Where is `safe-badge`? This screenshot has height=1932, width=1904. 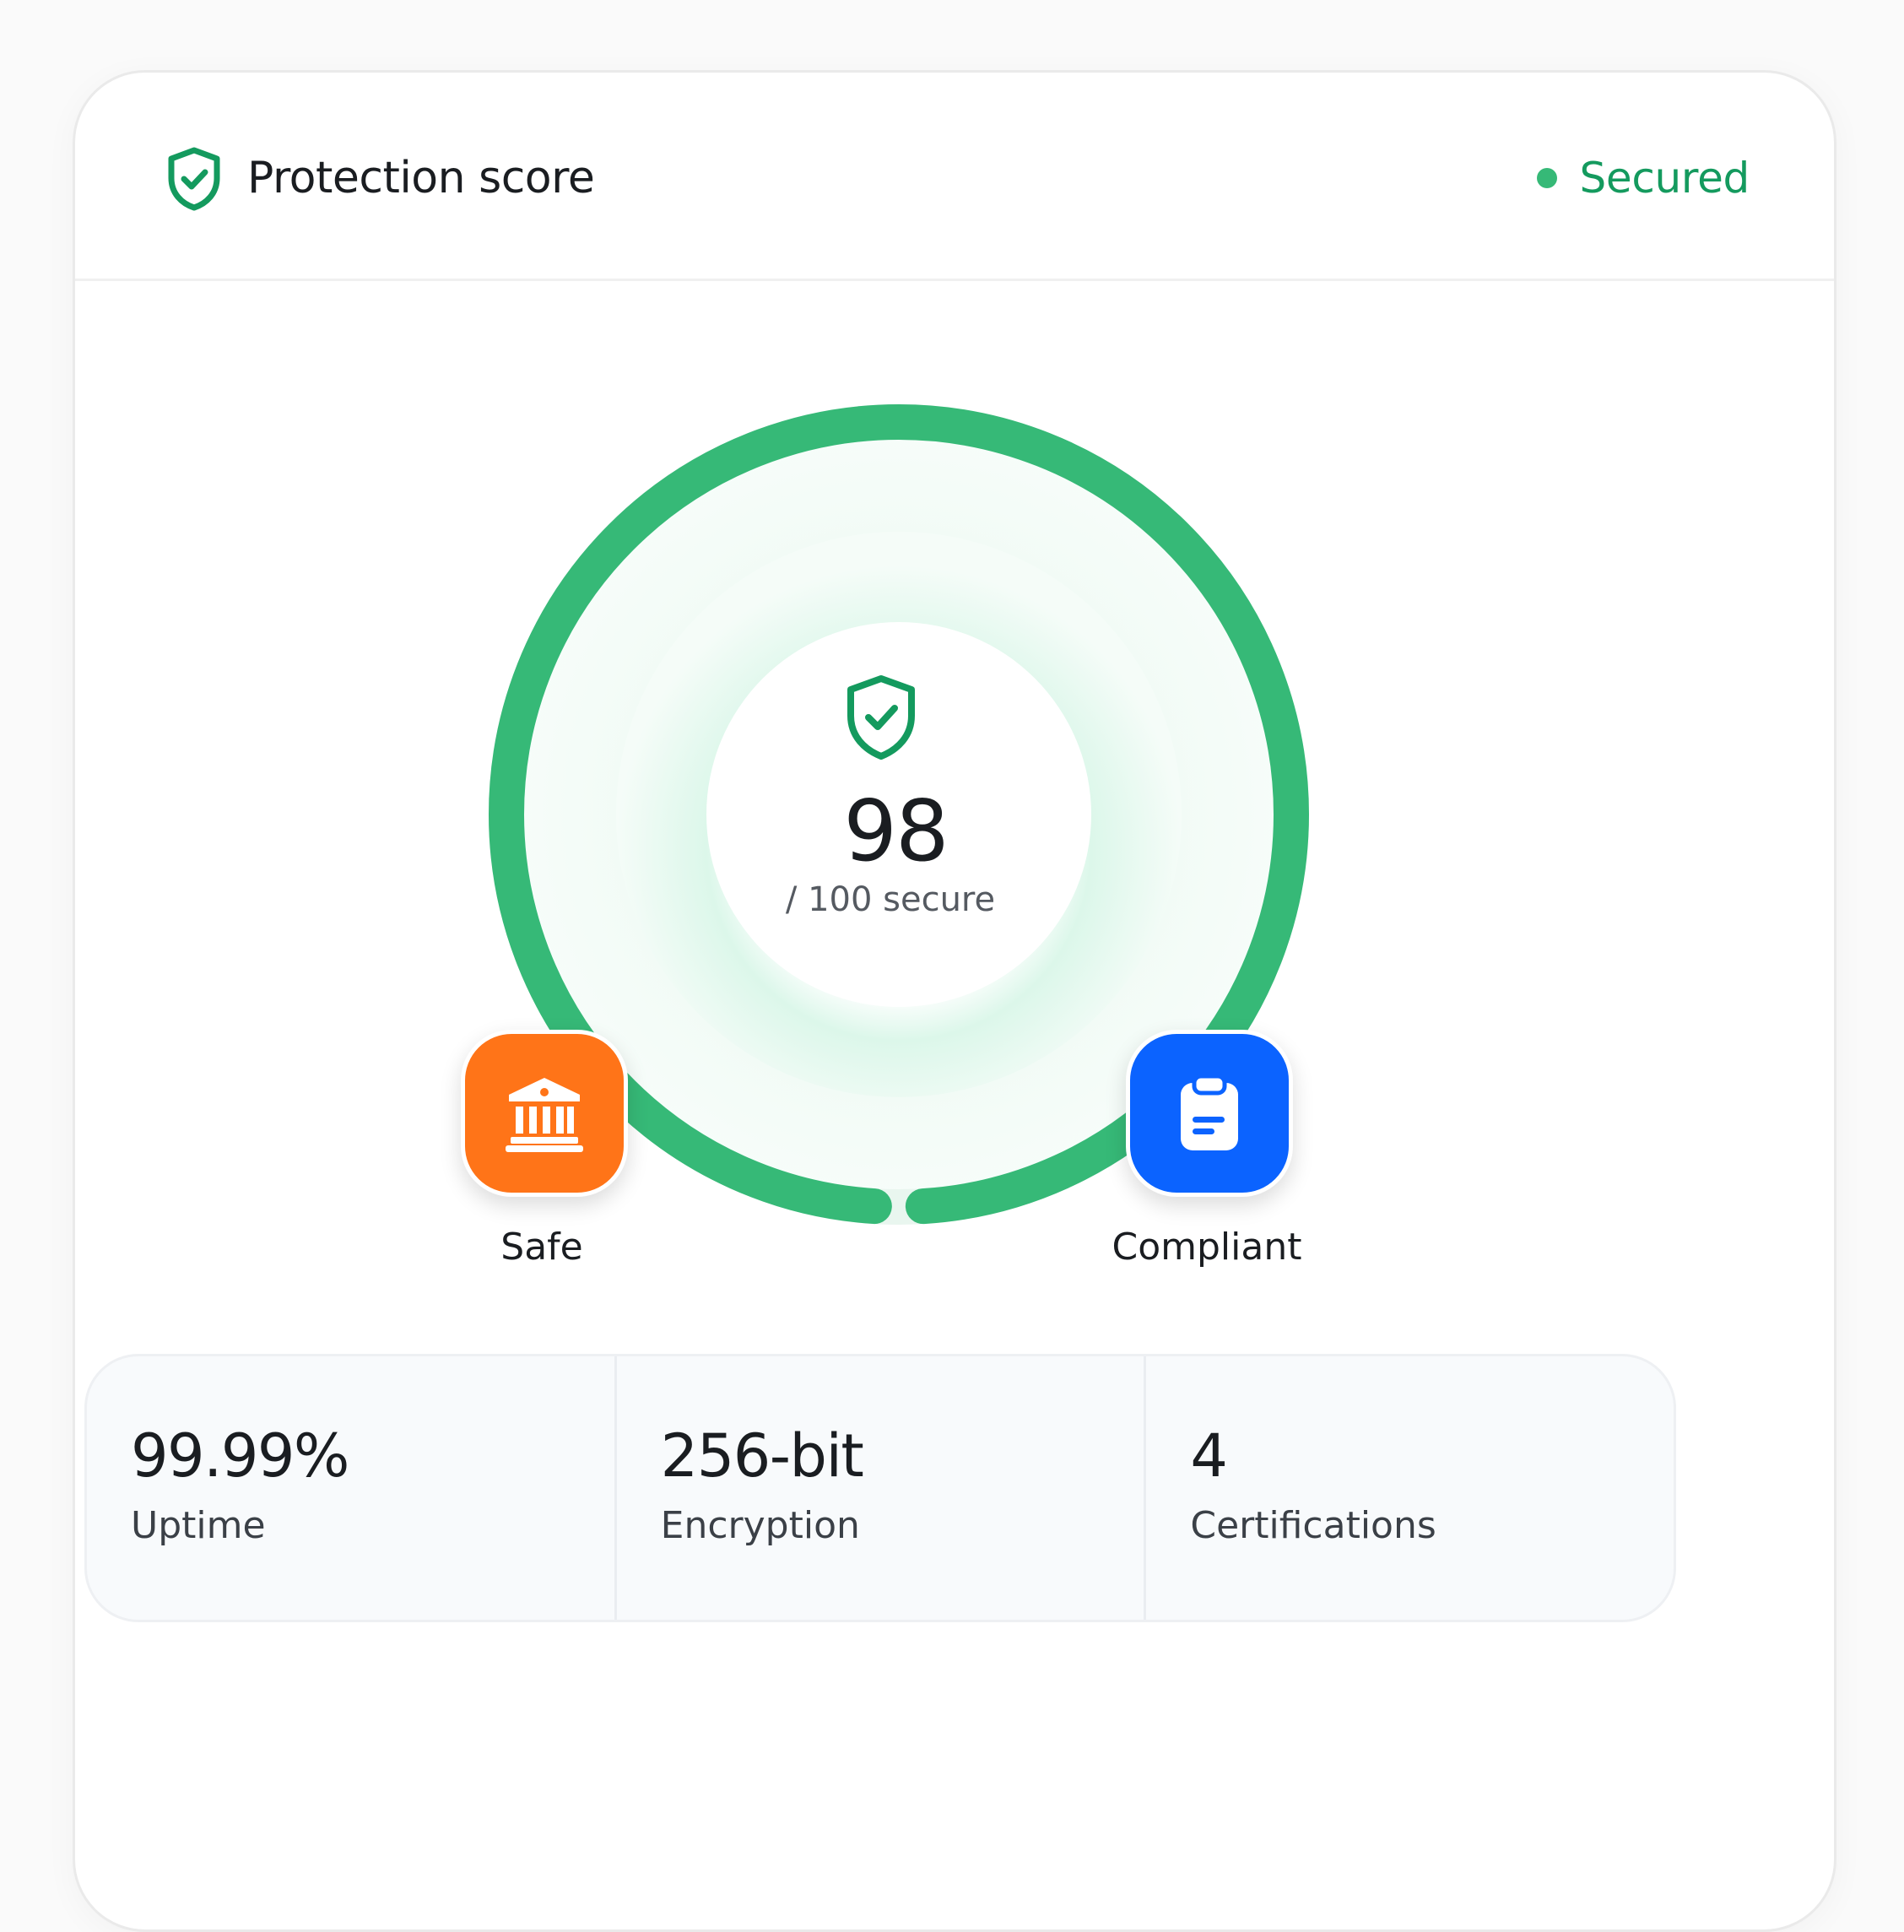
safe-badge is located at coordinates (544, 1113).